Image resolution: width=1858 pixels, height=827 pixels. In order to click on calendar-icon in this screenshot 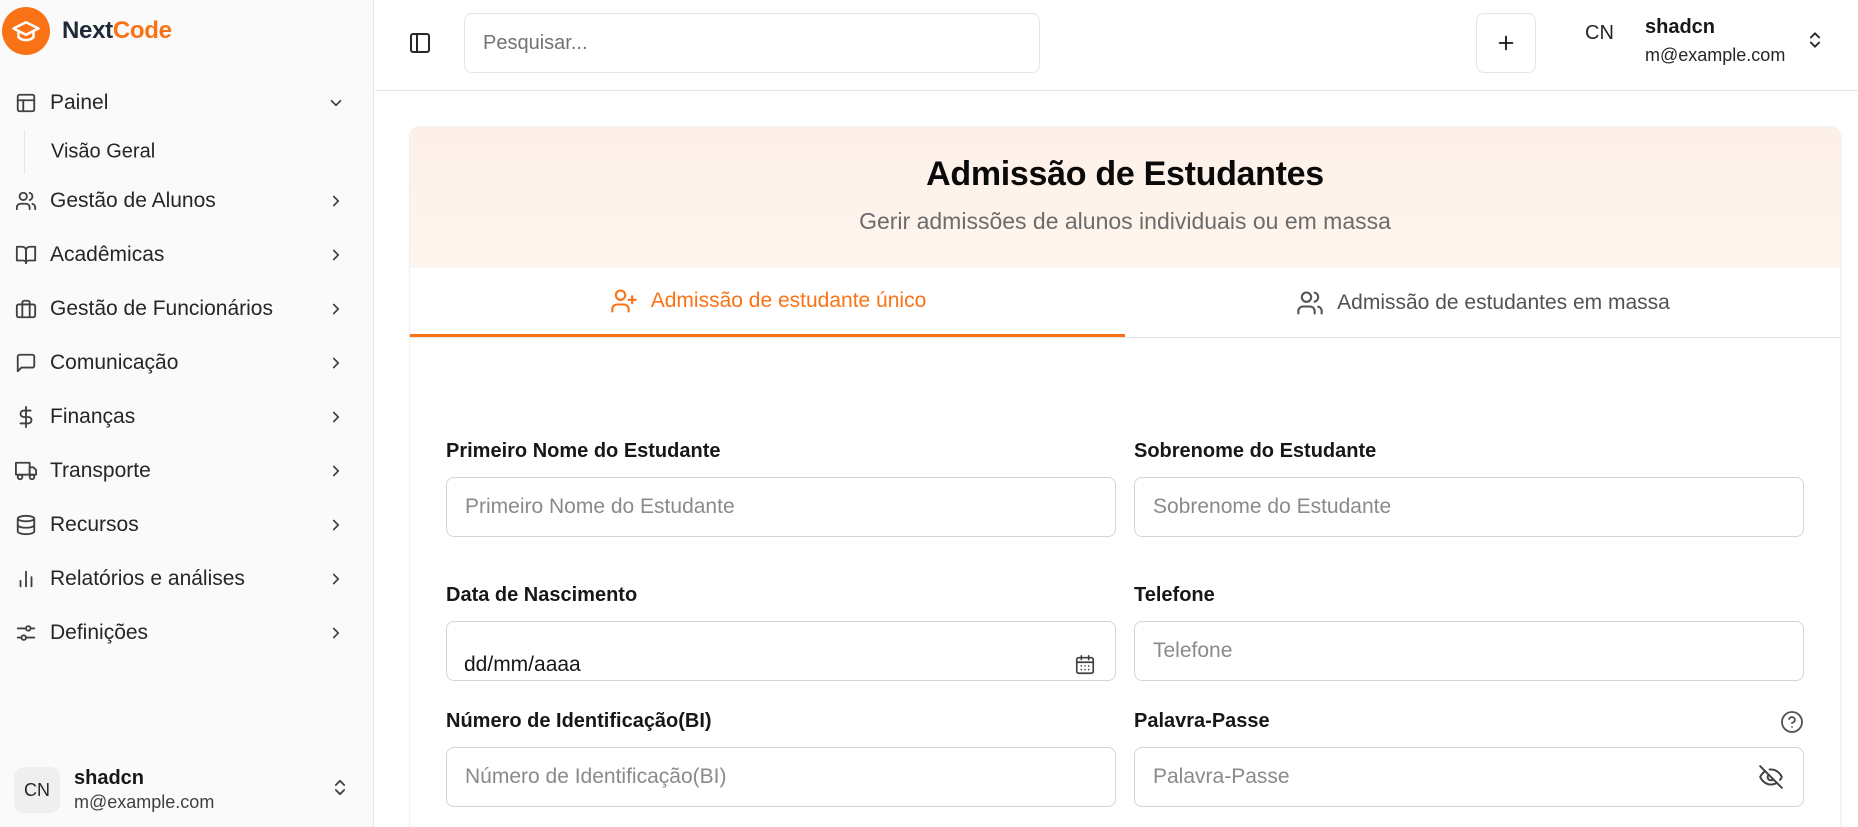, I will do `click(1085, 665)`.